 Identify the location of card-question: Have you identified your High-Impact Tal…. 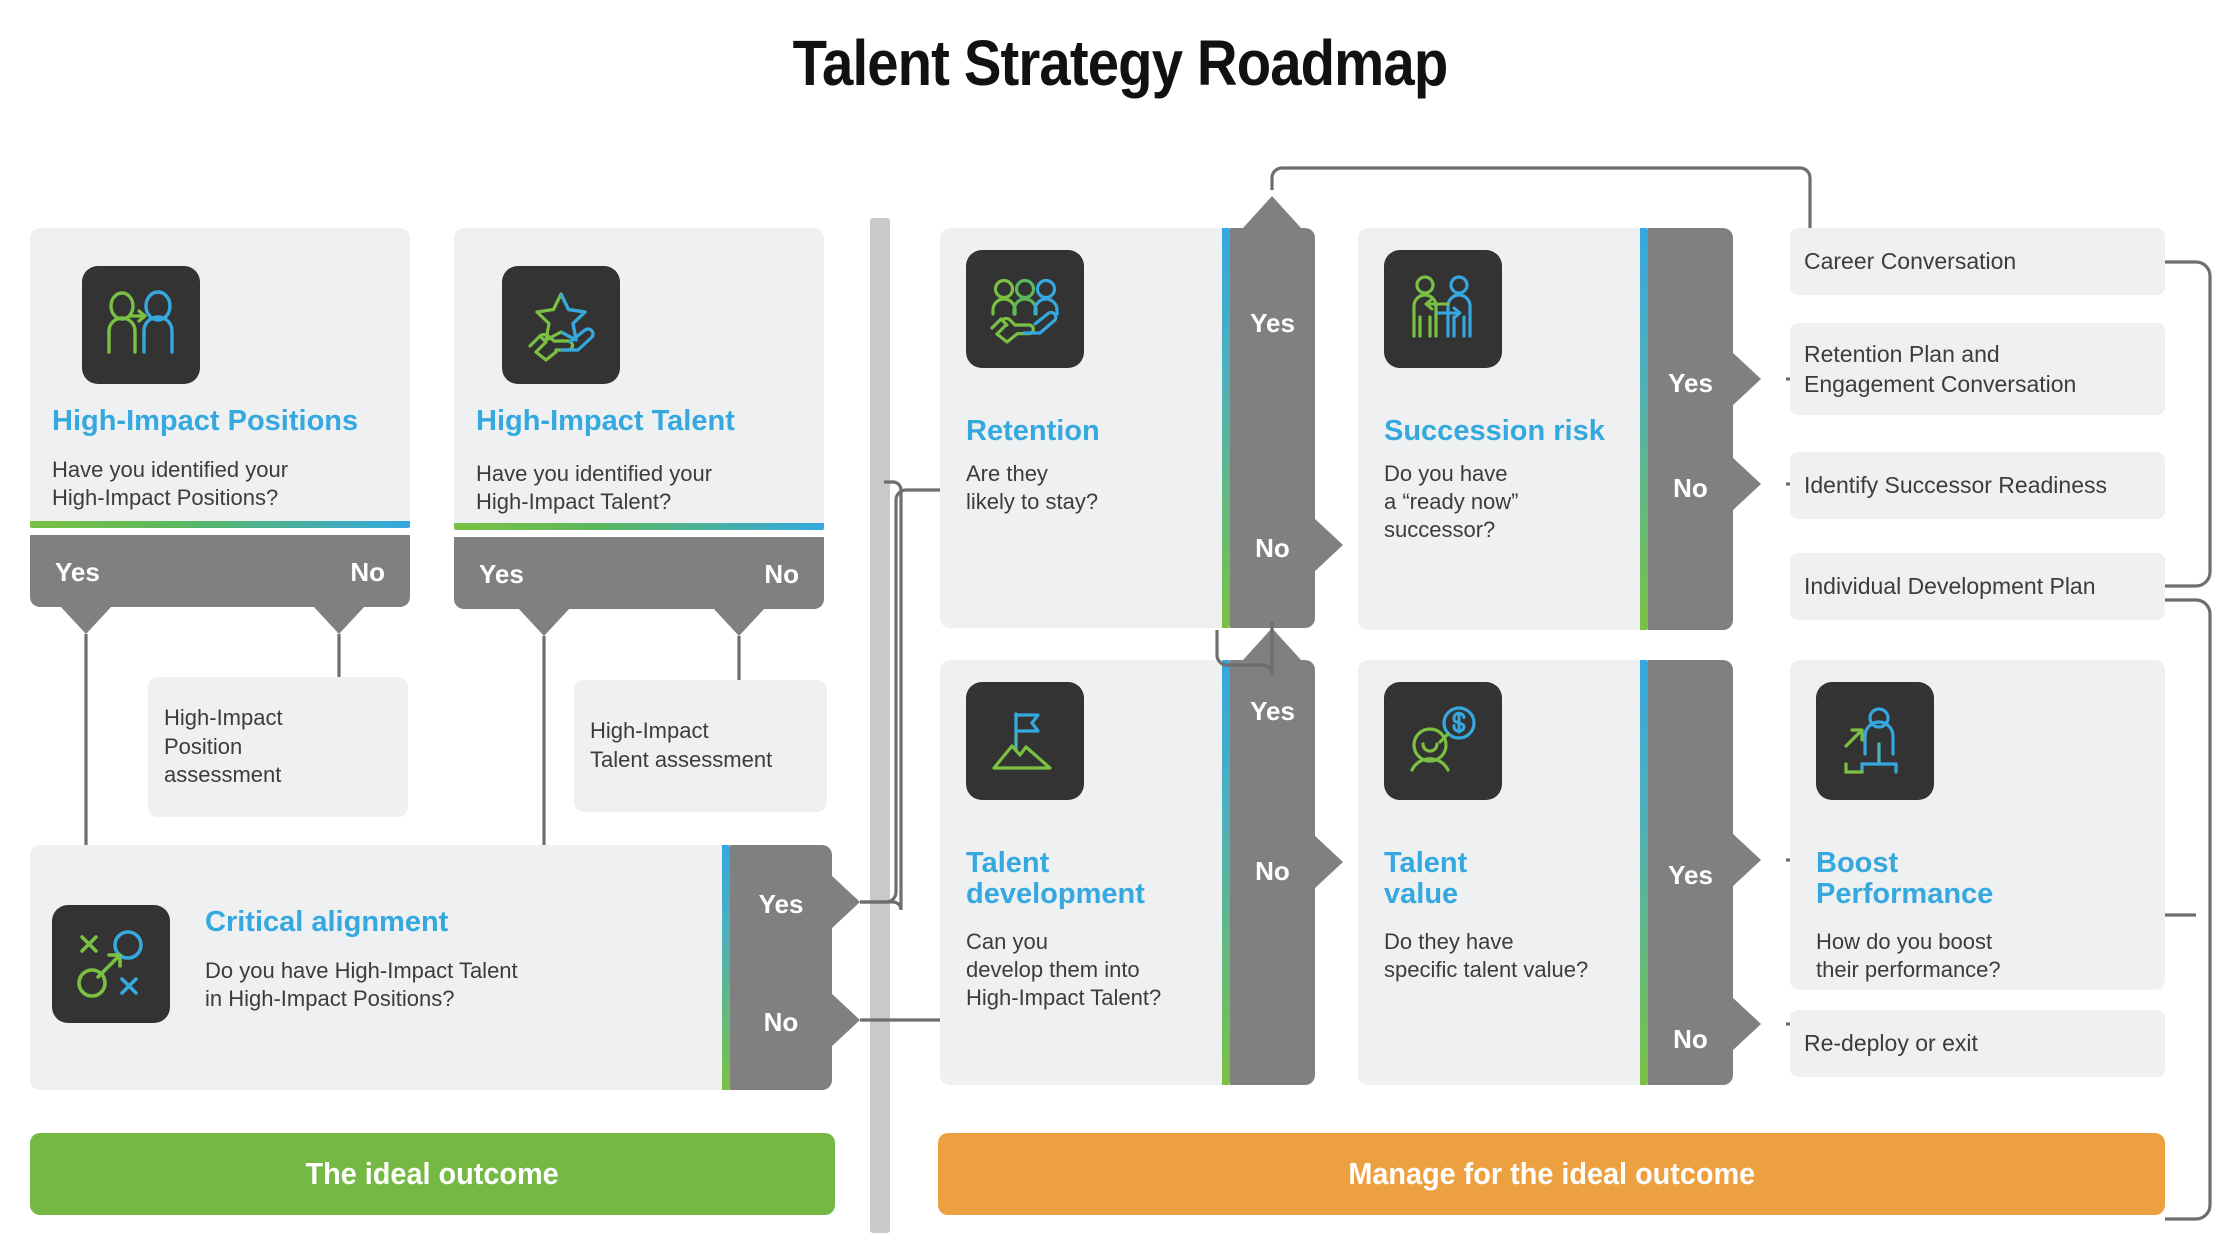
(594, 488).